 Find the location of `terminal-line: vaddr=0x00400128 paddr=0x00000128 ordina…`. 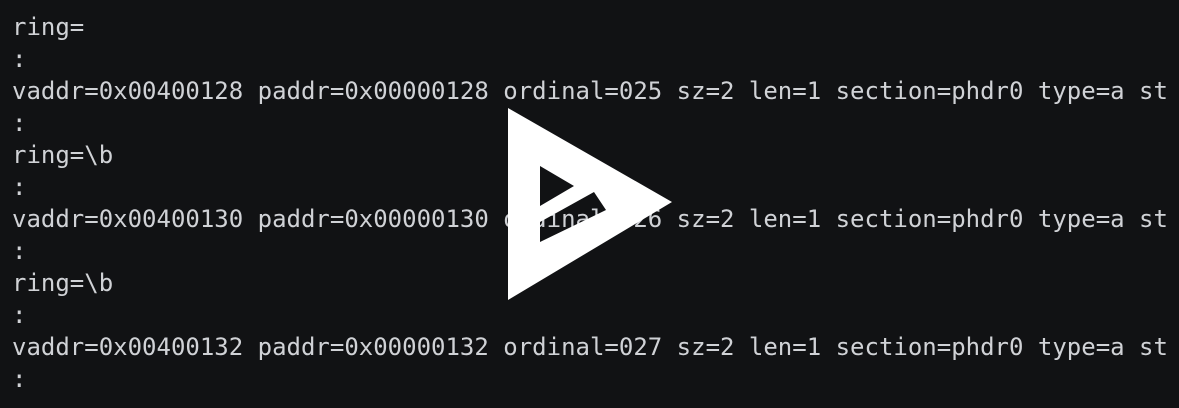

terminal-line: vaddr=0x00400128 paddr=0x00000128 ordina… is located at coordinates (590, 91).